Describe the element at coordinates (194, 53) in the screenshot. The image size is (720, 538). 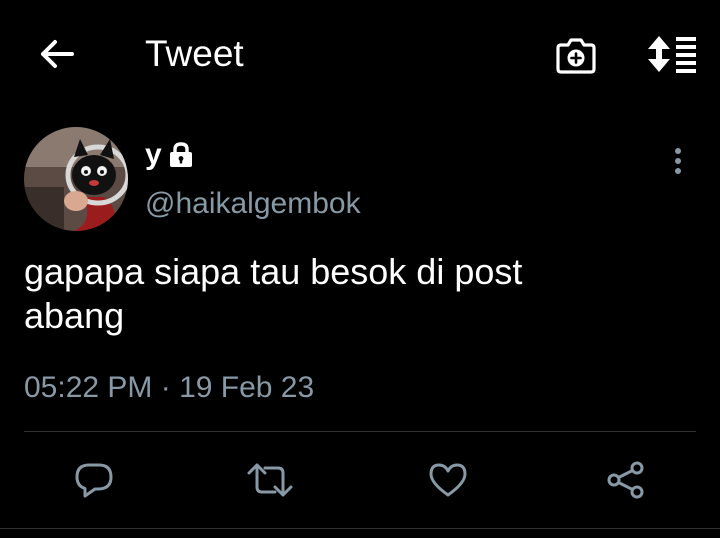
I see `page-title: Tweet` at that location.